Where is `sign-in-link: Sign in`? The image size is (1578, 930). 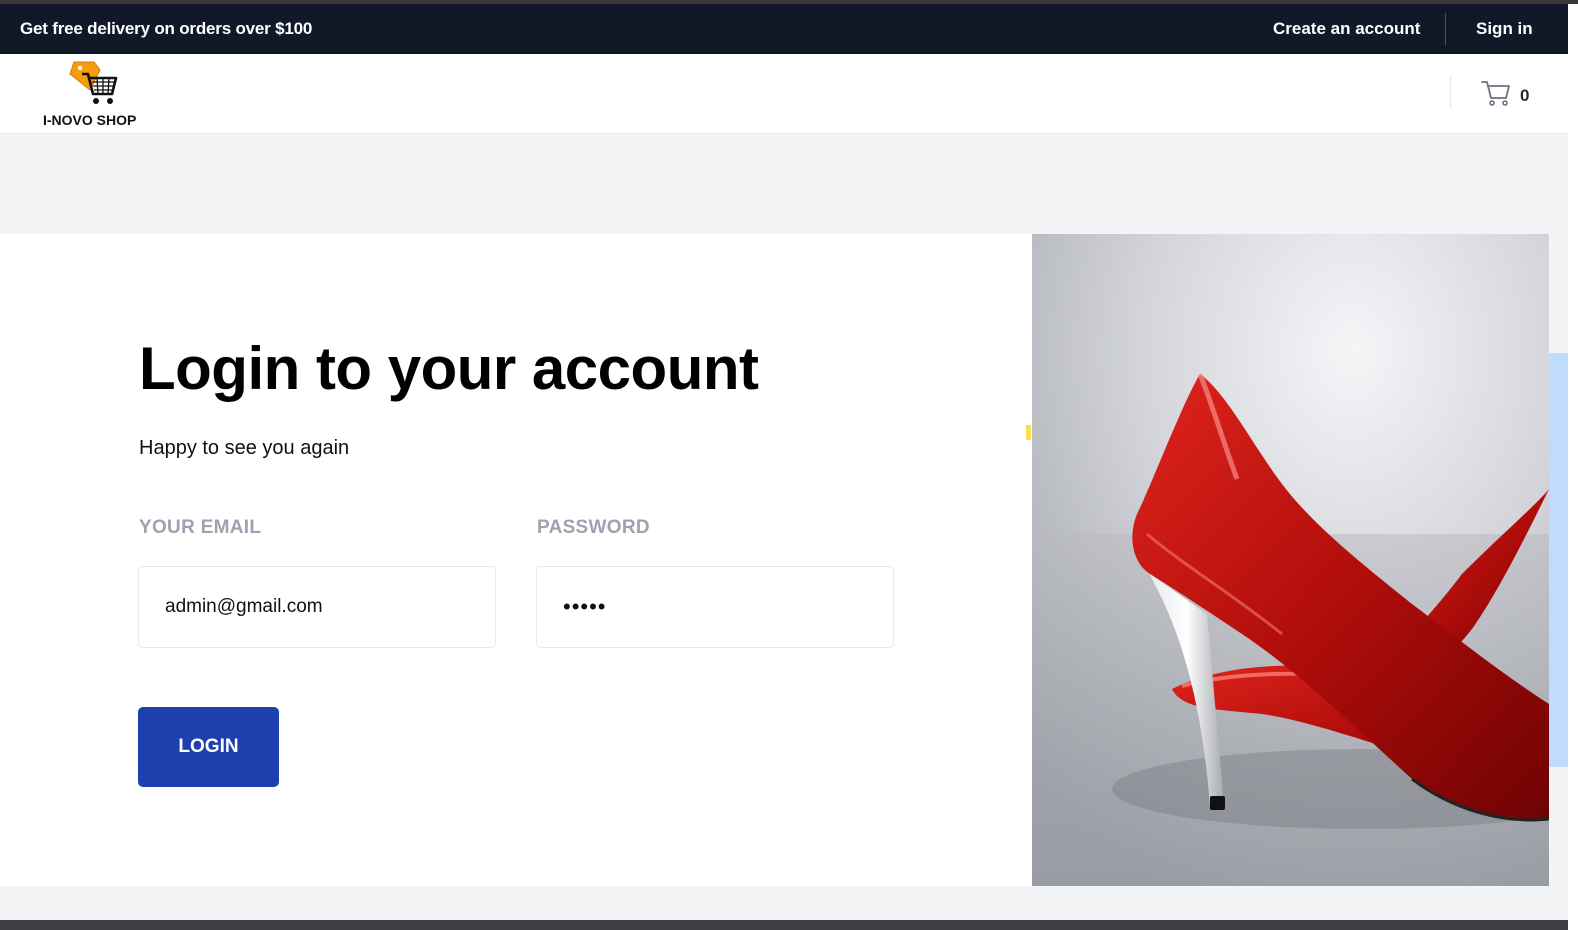 sign-in-link: Sign in is located at coordinates (1504, 29).